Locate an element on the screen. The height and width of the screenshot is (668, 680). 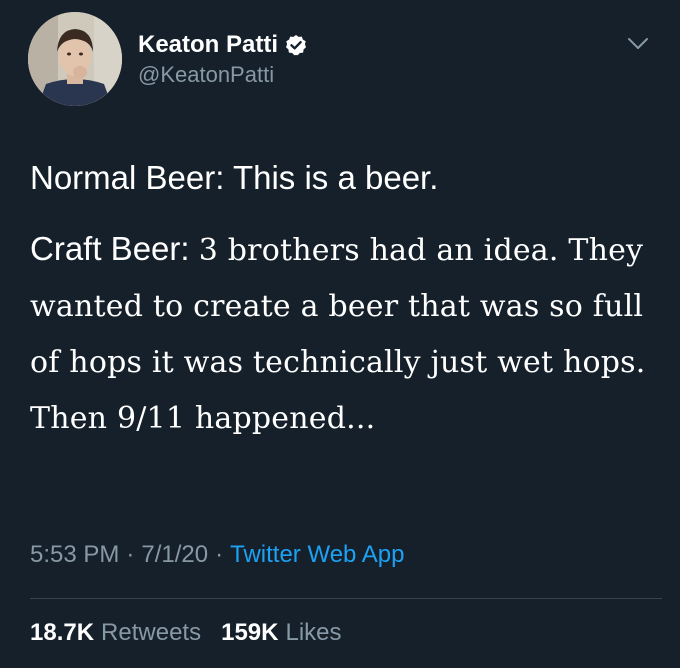
avatar is located at coordinates (75, 59).